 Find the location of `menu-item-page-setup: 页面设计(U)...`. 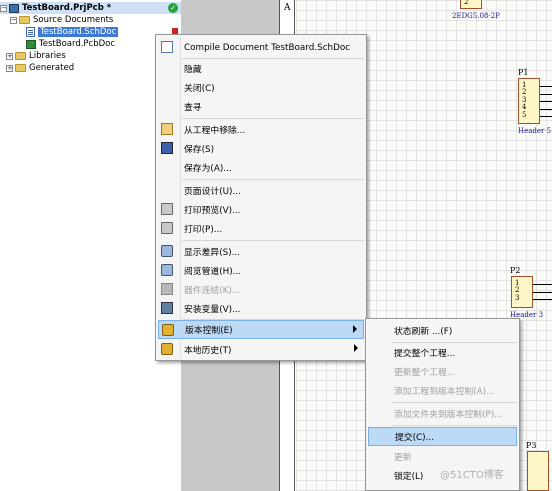

menu-item-page-setup: 页面设计(U)... is located at coordinates (261, 190).